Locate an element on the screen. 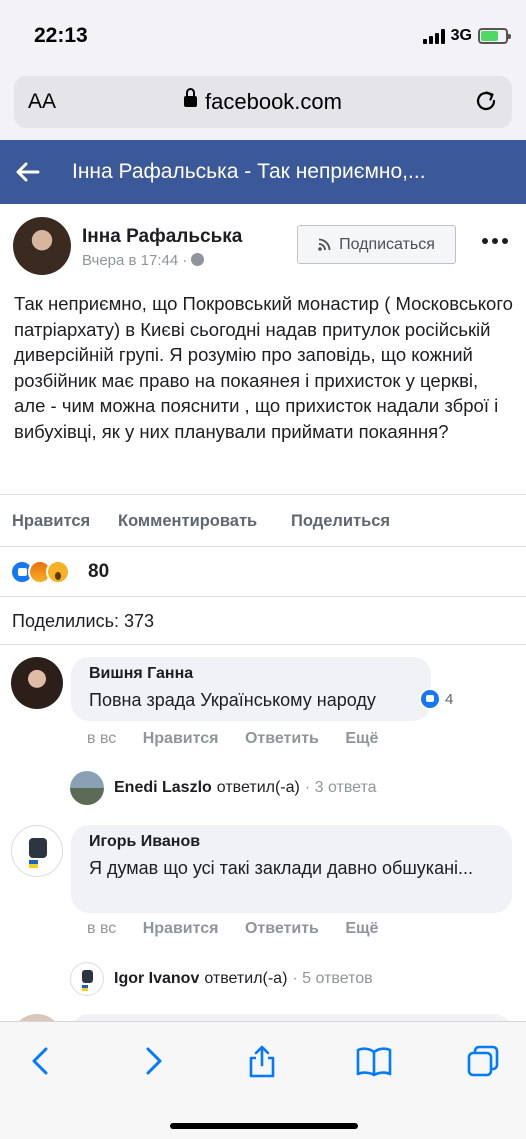 This screenshot has width=526, height=1139. reload-icon is located at coordinates (486, 101).